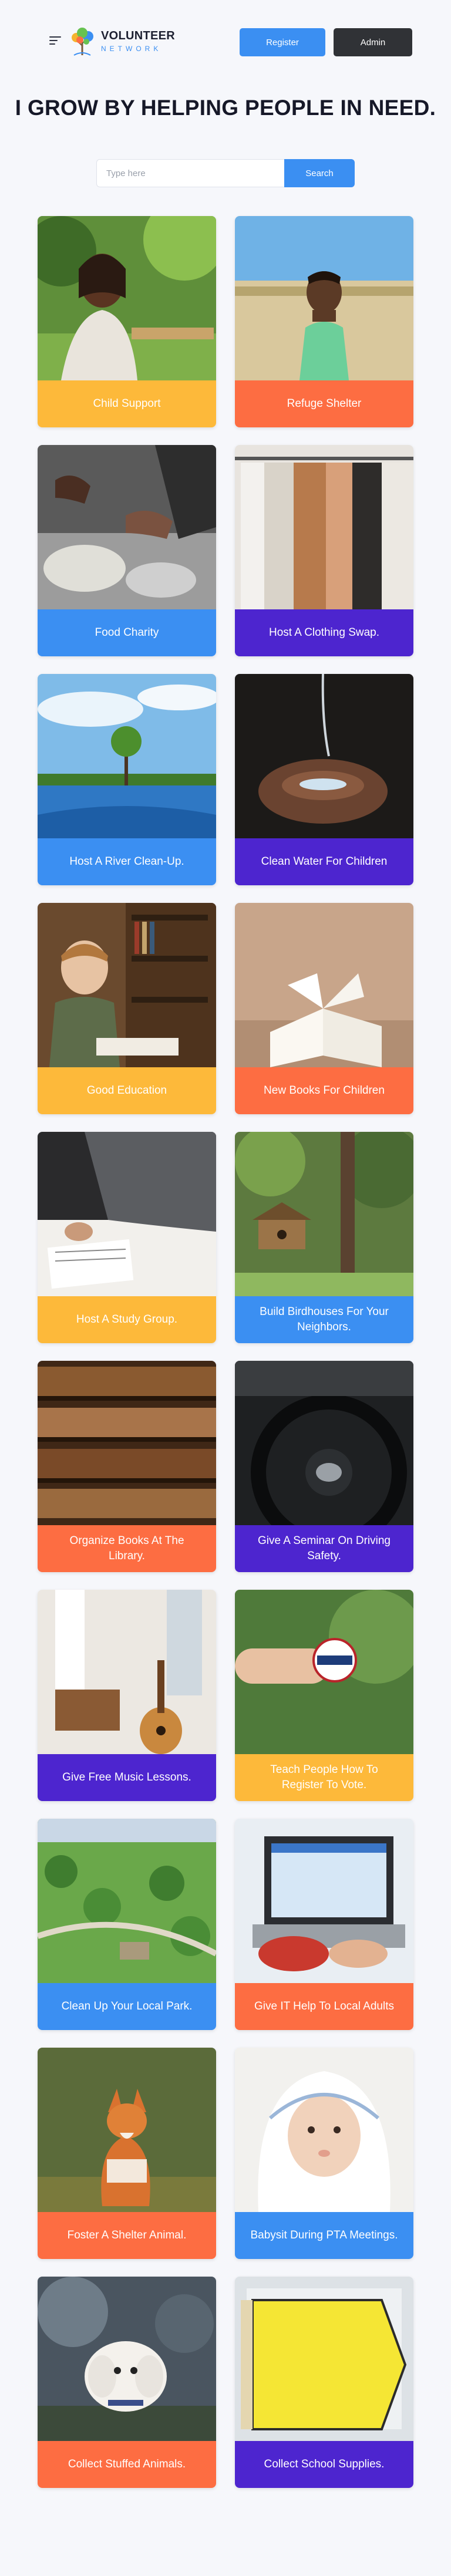 The height and width of the screenshot is (2576, 451). What do you see at coordinates (324, 1320) in the screenshot?
I see `cause-card-label: Build Birdhouses For Your Neighbors.` at bounding box center [324, 1320].